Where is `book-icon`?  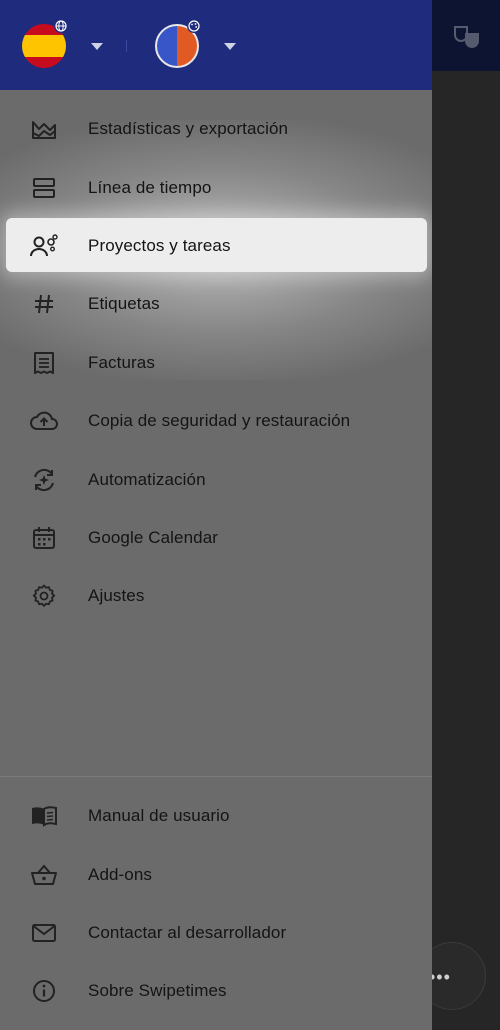
book-icon is located at coordinates (44, 816).